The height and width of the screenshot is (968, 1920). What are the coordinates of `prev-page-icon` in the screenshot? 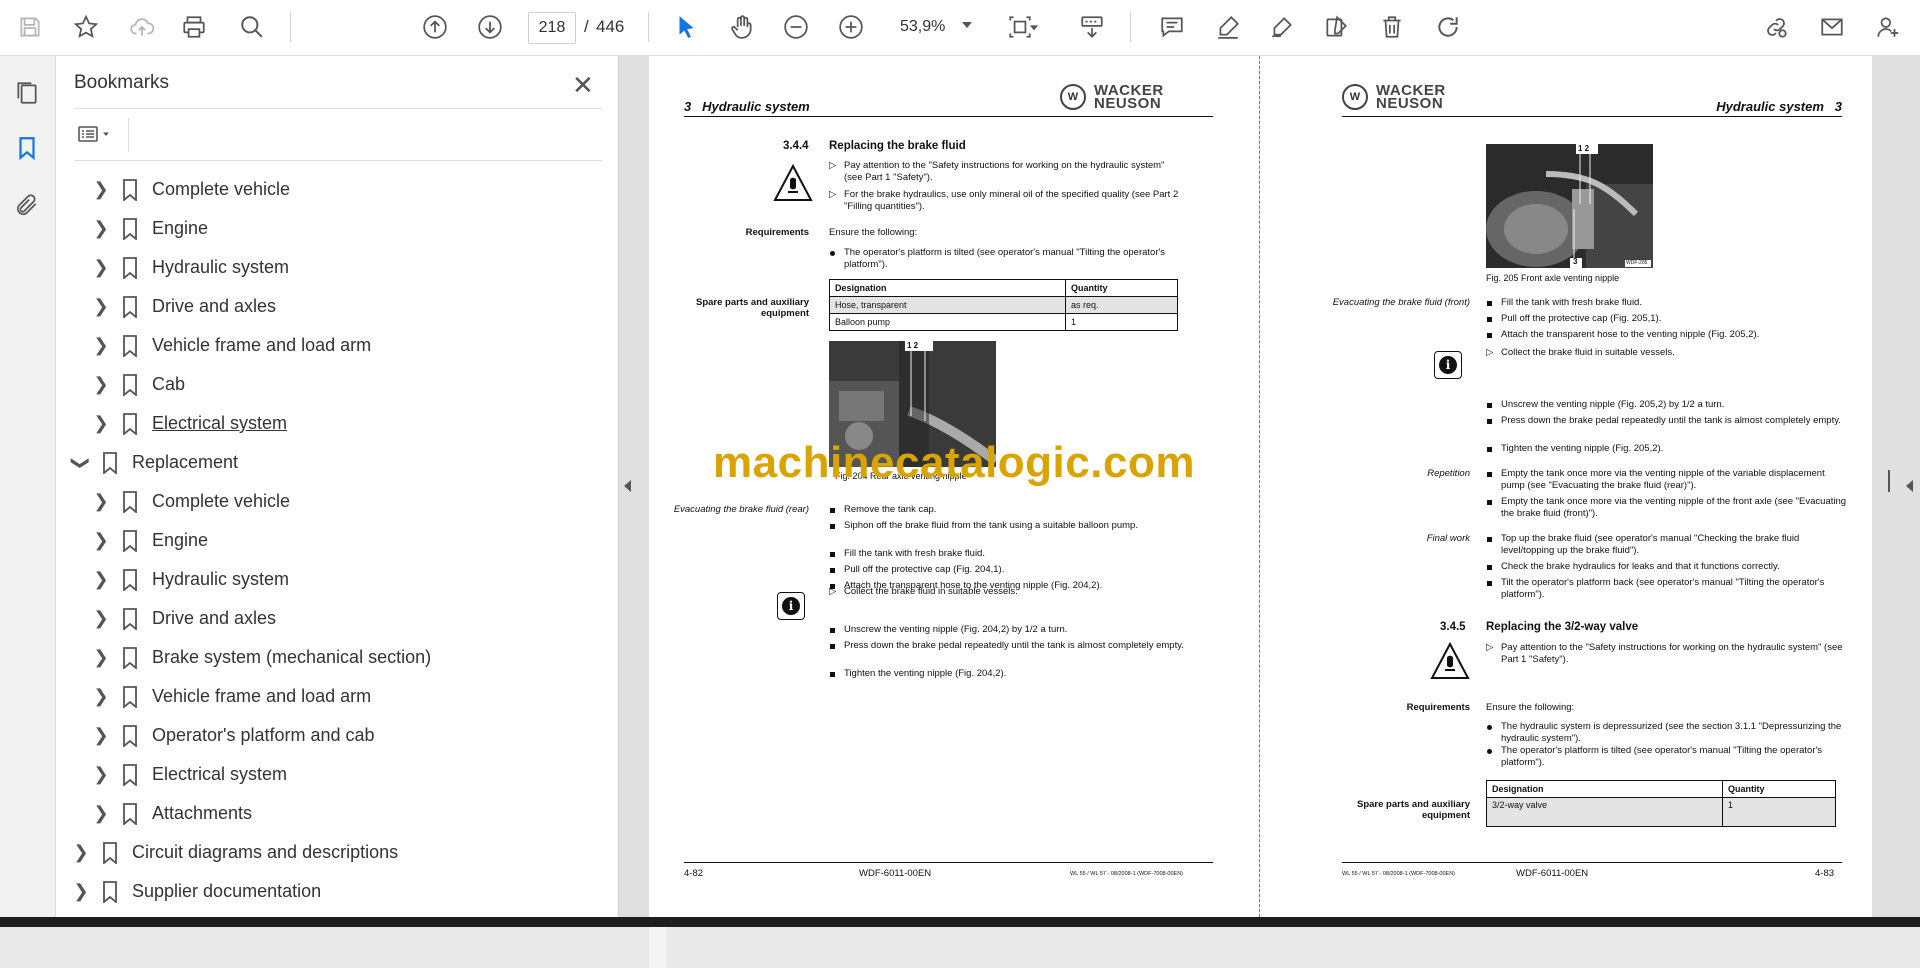 It's located at (435, 27).